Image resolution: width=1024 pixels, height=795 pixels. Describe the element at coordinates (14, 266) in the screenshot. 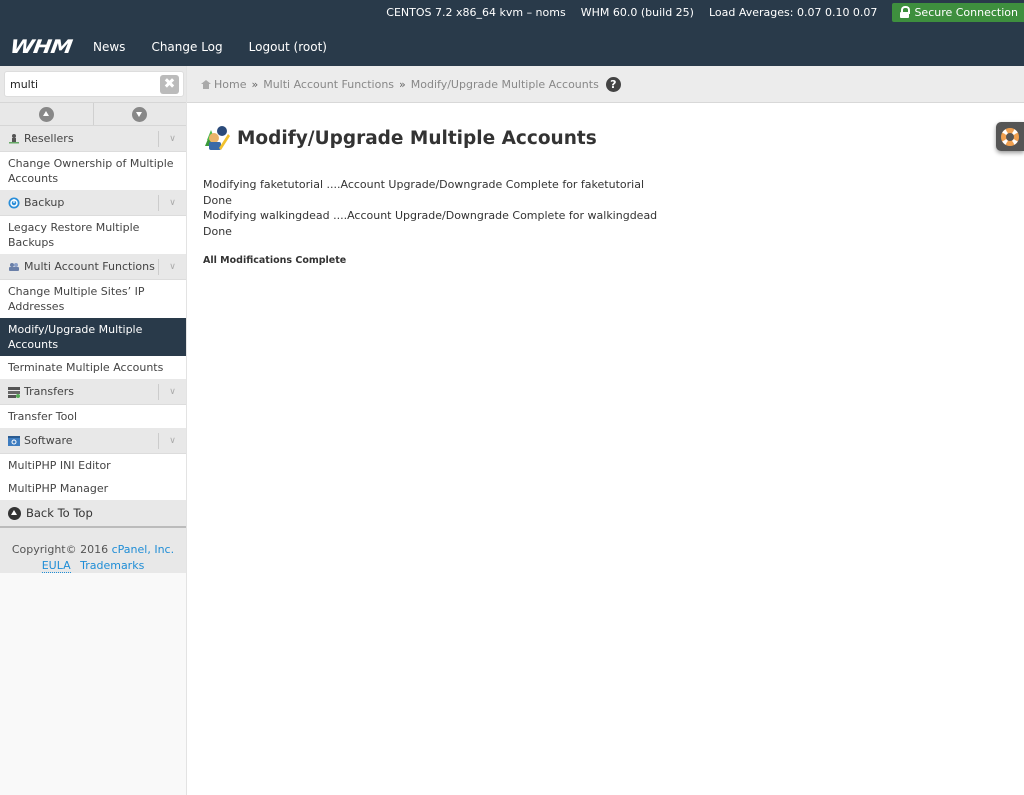

I see `multi-account-icon` at that location.